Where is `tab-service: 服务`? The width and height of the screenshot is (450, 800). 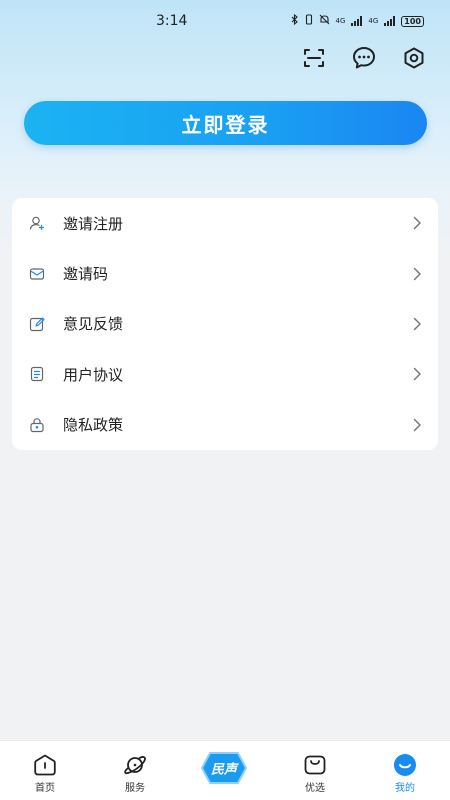 tab-service: 服务 is located at coordinates (135, 770).